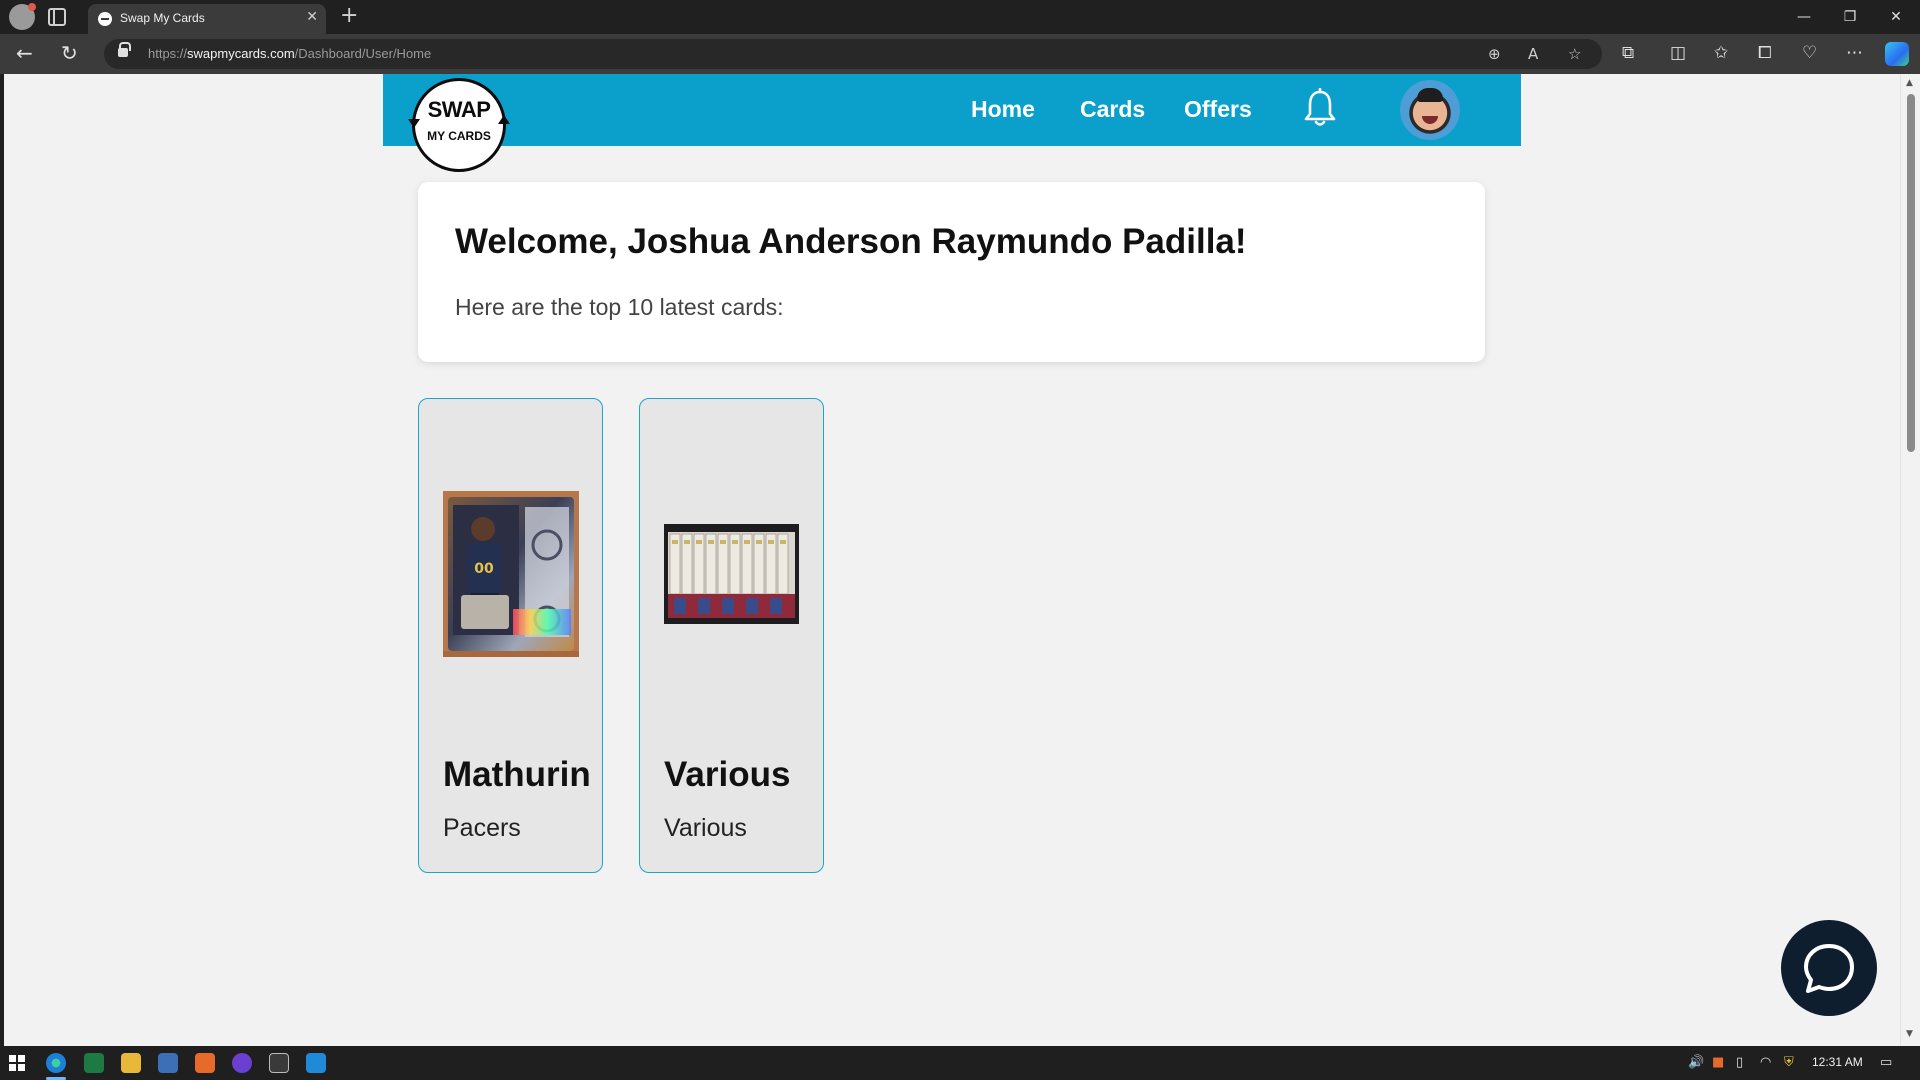 The height and width of the screenshot is (1080, 1920). What do you see at coordinates (705, 828) in the screenshot?
I see `card-team-name: Various` at bounding box center [705, 828].